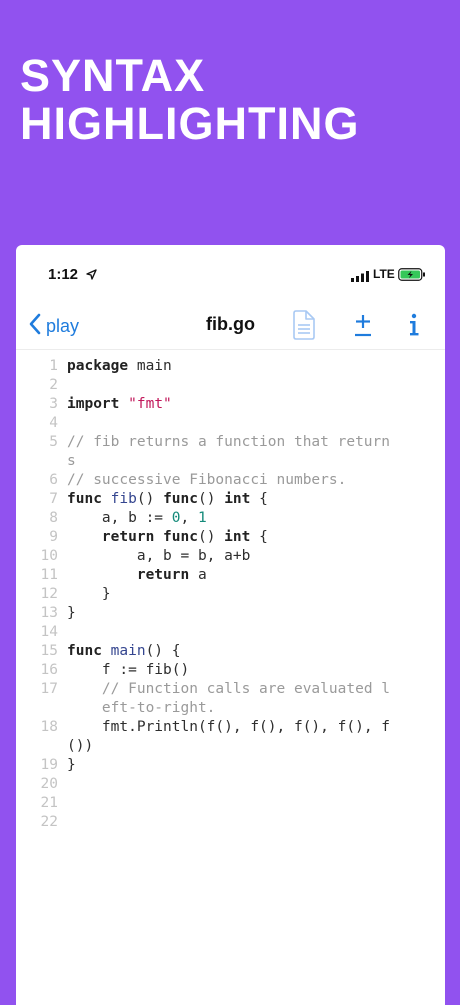 The width and height of the screenshot is (460, 1005). What do you see at coordinates (202, 518) in the screenshot?
I see `code-token: 1` at bounding box center [202, 518].